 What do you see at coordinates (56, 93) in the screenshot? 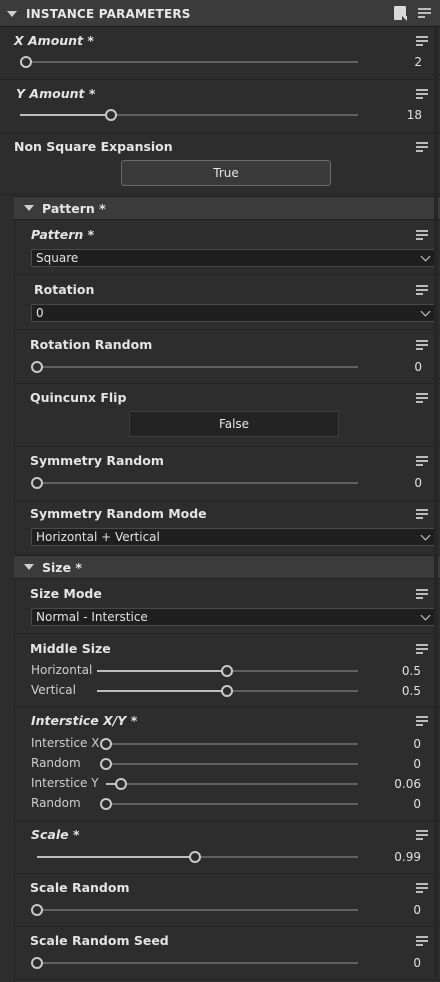
I see `y-amount-label: Y Amount *` at bounding box center [56, 93].